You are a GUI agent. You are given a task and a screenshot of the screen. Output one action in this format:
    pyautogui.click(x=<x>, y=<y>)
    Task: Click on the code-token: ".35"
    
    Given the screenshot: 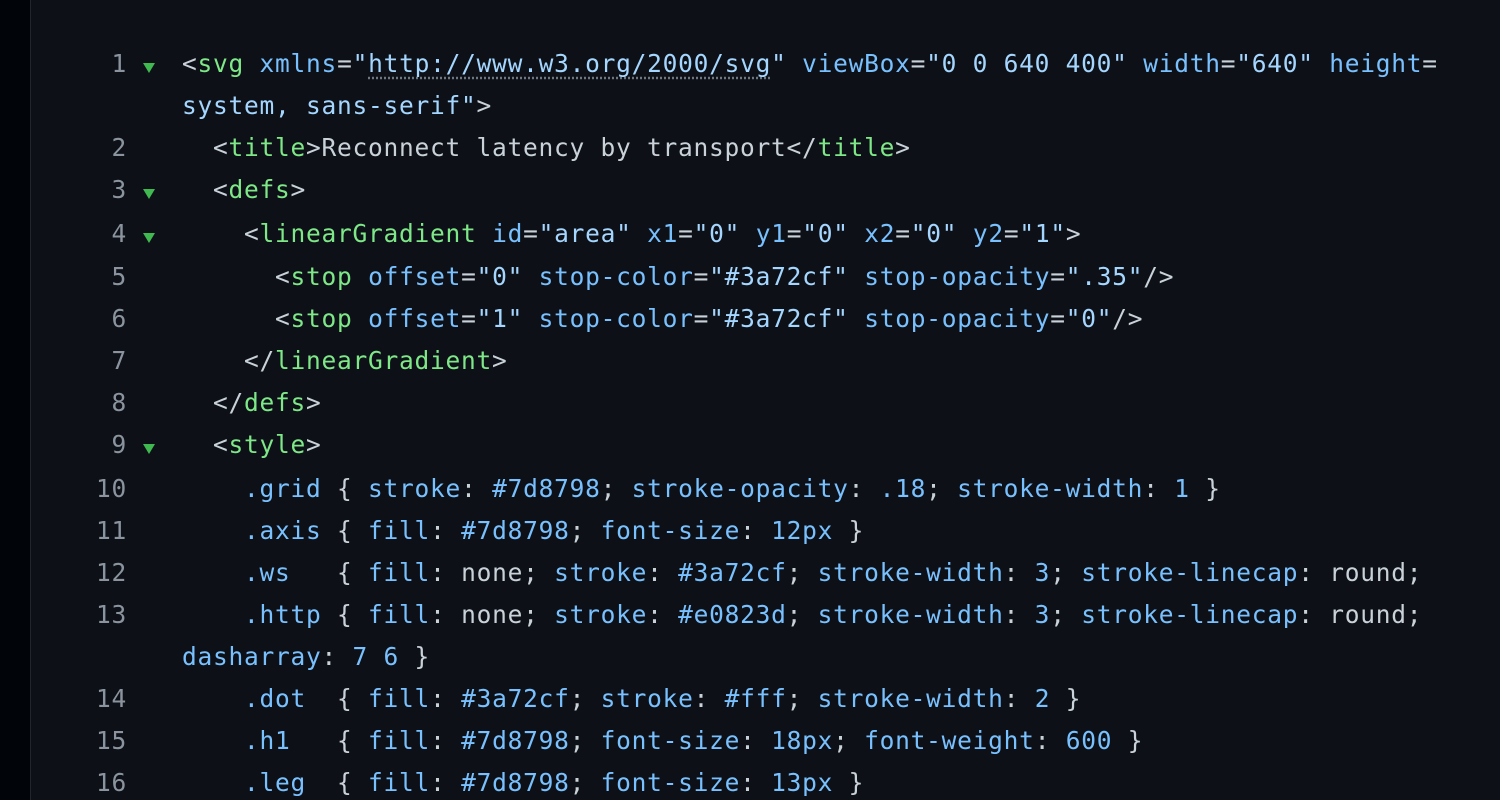 What is the action you would take?
    pyautogui.click(x=1104, y=276)
    